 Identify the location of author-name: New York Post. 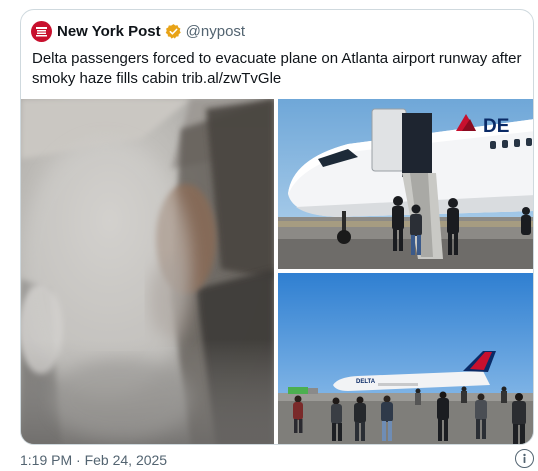
(109, 31).